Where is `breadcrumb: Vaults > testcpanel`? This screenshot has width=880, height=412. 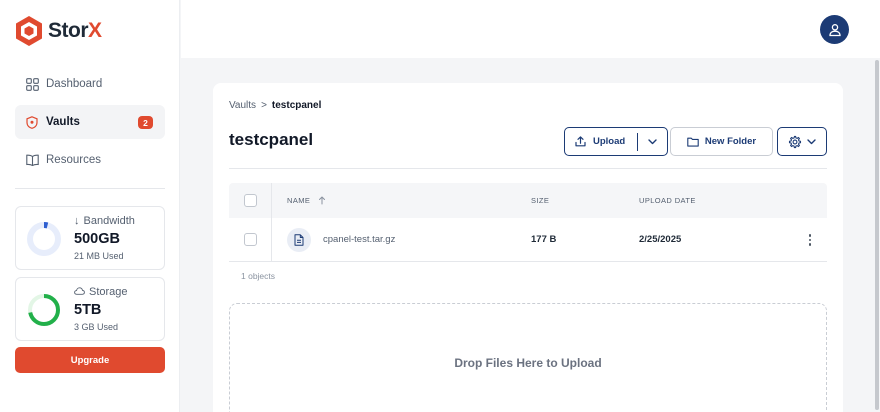
breadcrumb: Vaults > testcpanel is located at coordinates (275, 105).